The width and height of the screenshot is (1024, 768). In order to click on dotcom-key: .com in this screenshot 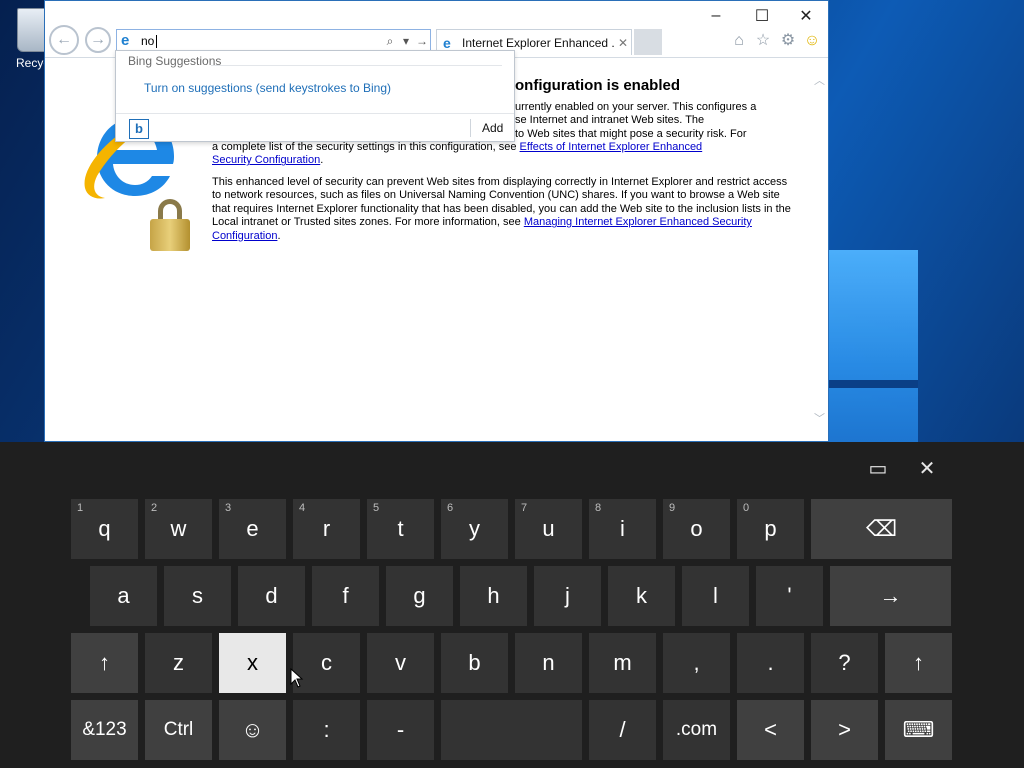, I will do `click(696, 730)`.